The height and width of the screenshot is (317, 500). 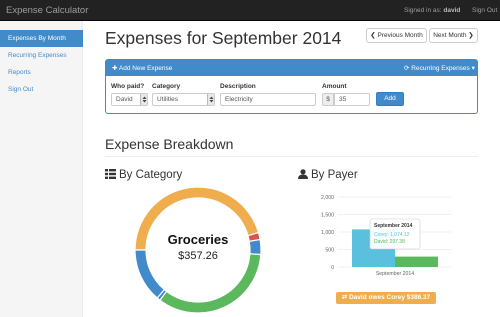 What do you see at coordinates (327, 198) in the screenshot?
I see `y-tick-label: 2,000` at bounding box center [327, 198].